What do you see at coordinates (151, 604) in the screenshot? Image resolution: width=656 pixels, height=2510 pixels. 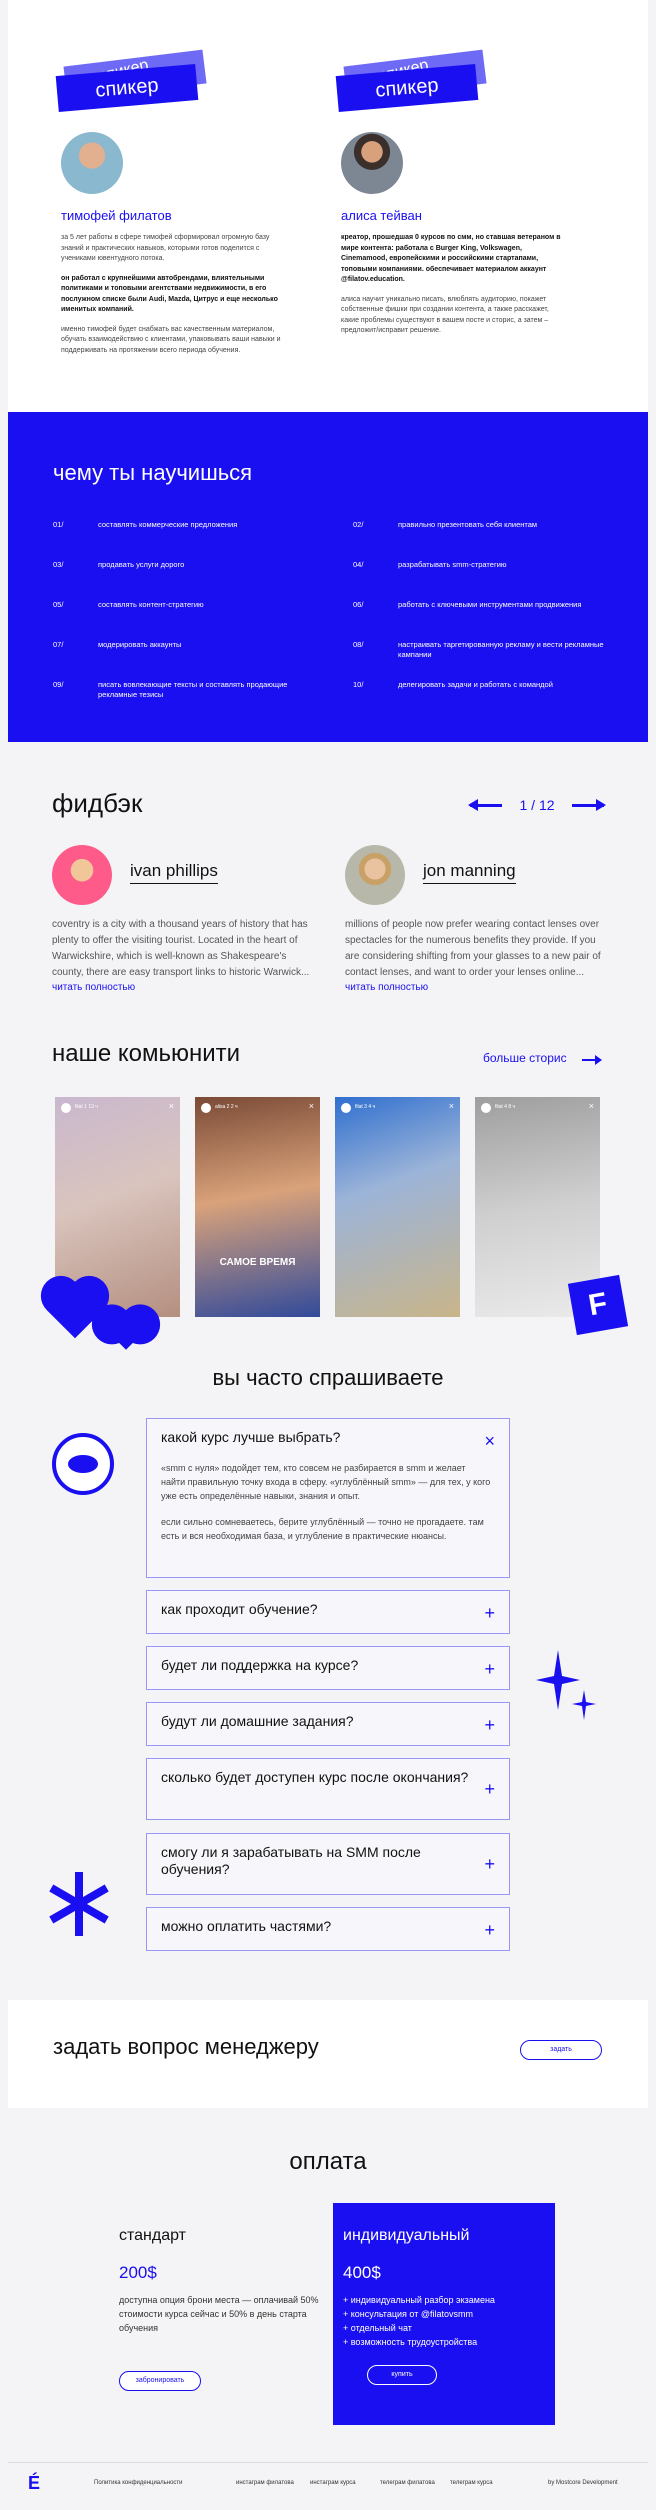 I see `learn-item-text: составлять контент-стратегию` at bounding box center [151, 604].